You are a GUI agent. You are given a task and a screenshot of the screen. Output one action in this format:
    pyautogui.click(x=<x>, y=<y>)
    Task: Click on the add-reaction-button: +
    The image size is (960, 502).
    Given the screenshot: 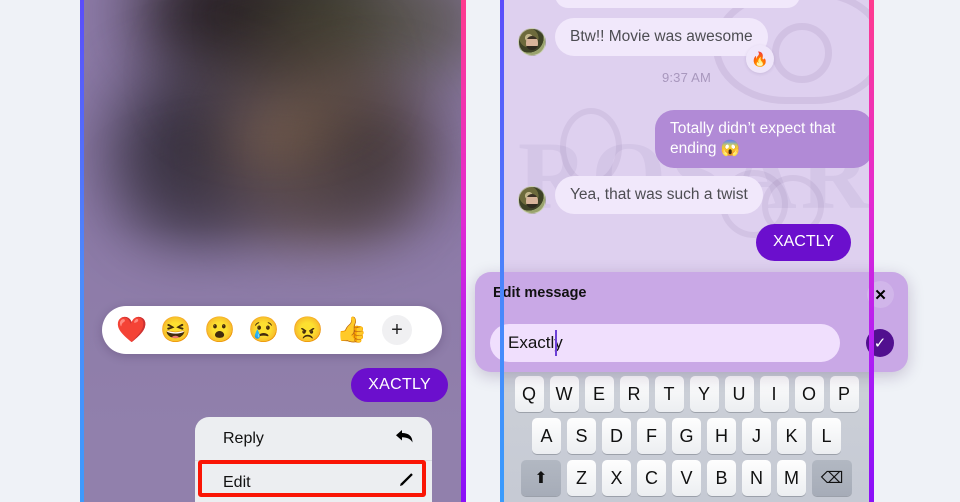 What is the action you would take?
    pyautogui.click(x=397, y=330)
    